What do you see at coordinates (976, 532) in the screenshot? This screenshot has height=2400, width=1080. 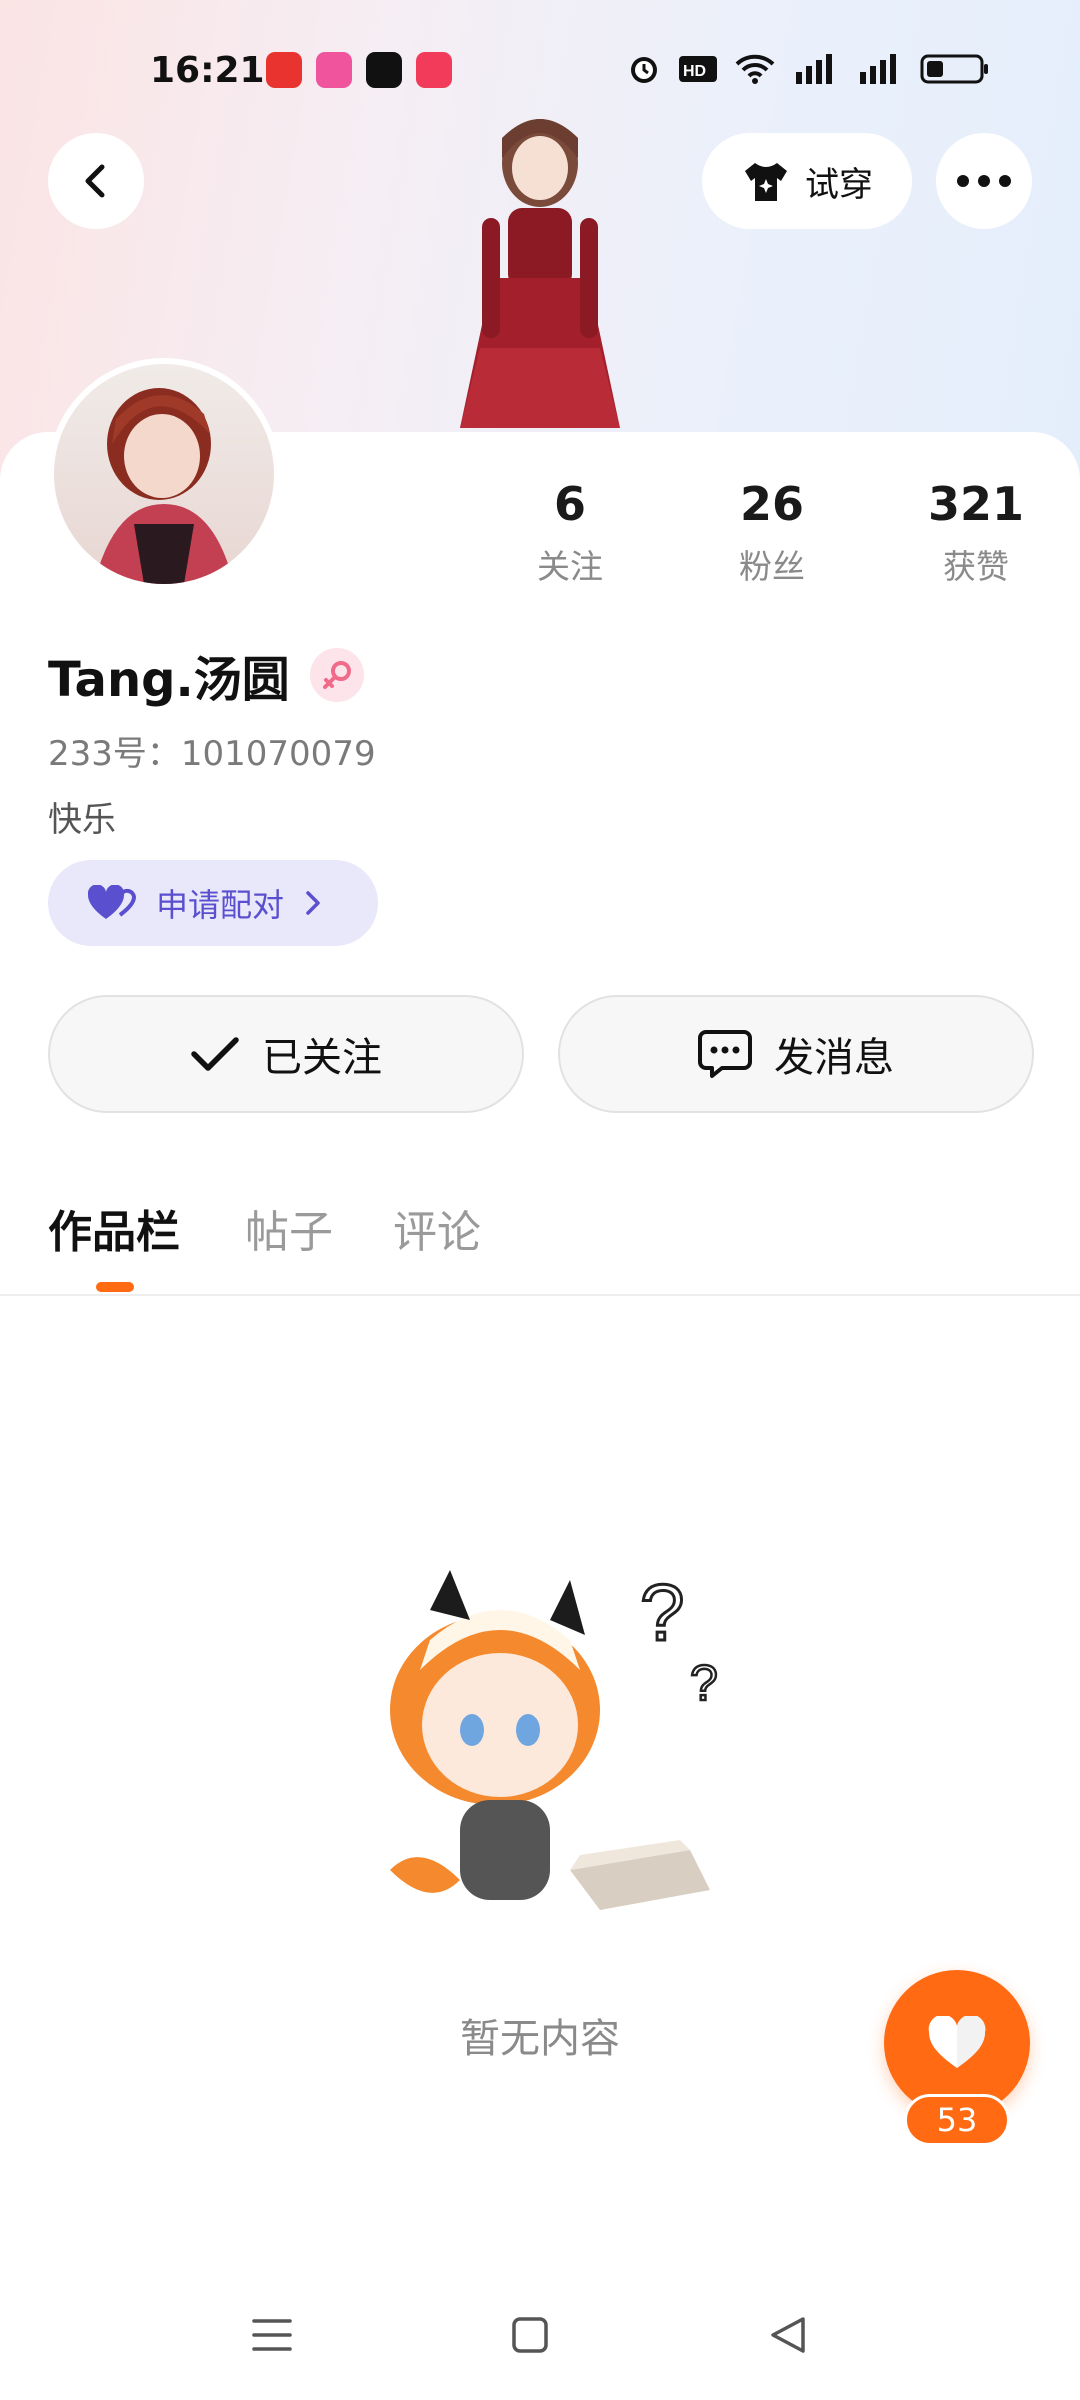 I see `stat-likes: 321 获赞` at bounding box center [976, 532].